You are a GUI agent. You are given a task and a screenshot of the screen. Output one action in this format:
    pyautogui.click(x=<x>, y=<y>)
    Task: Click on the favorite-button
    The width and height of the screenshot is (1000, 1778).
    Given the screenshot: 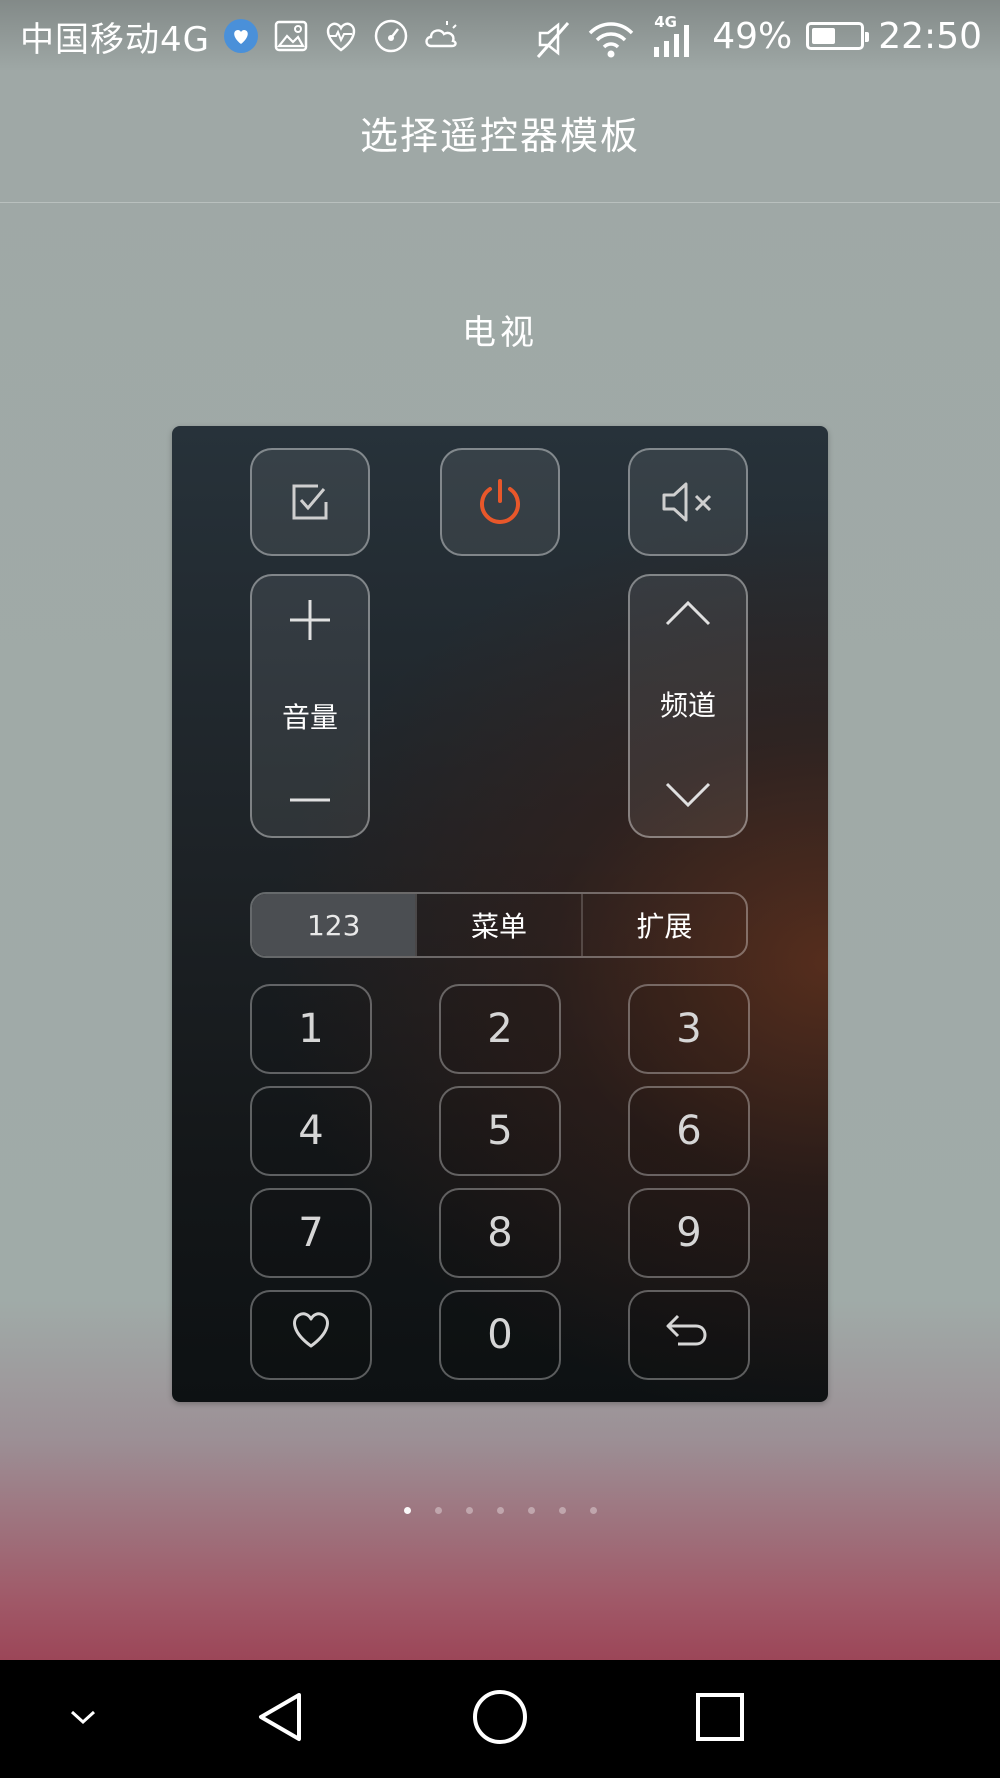 What is the action you would take?
    pyautogui.click(x=311, y=1335)
    